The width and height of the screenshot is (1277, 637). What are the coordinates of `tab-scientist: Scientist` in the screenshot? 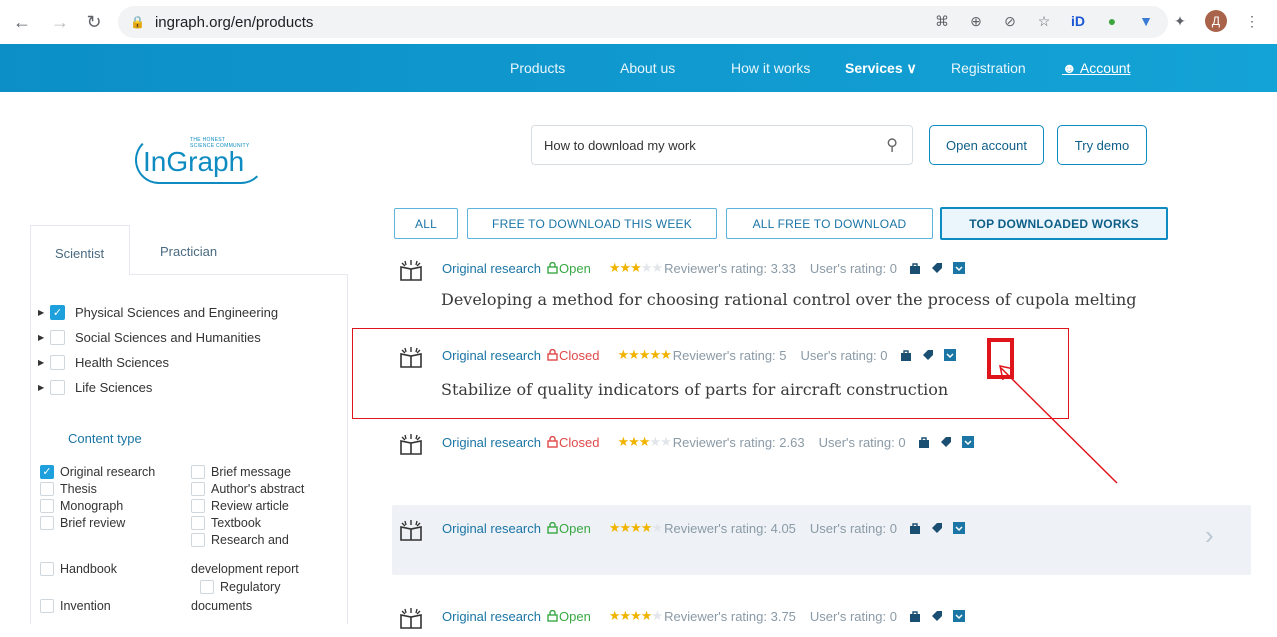 It's located at (79, 253).